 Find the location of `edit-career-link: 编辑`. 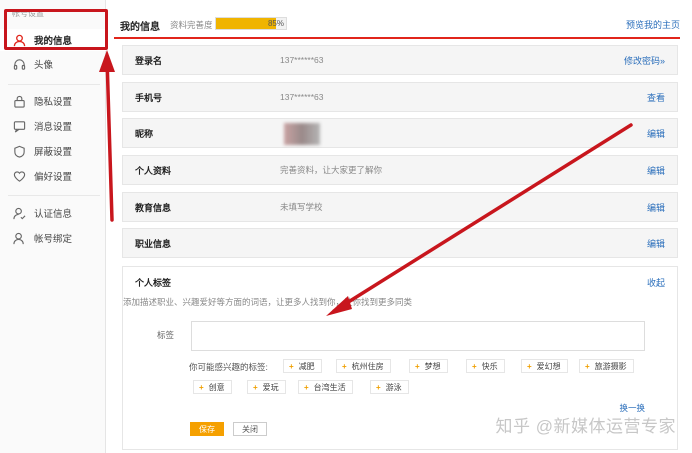

edit-career-link: 编辑 is located at coordinates (656, 243).